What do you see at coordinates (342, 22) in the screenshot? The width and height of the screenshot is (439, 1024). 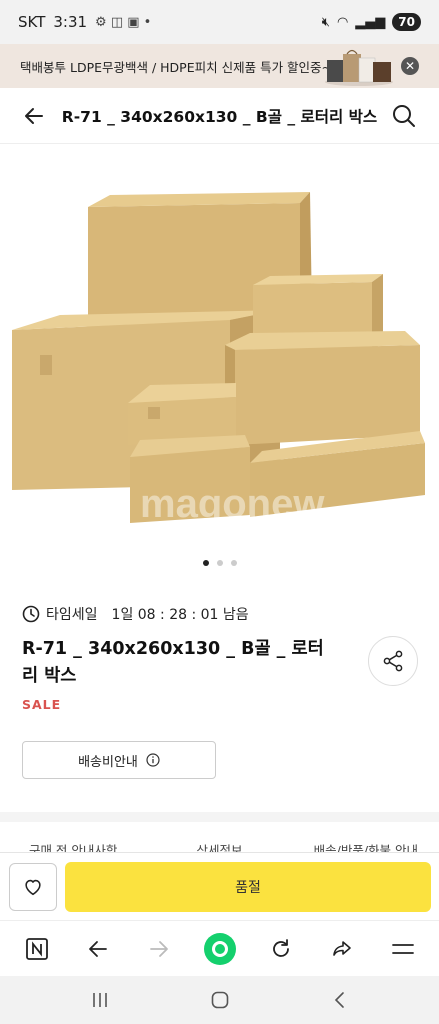 I see `wifi-icon: ◠` at bounding box center [342, 22].